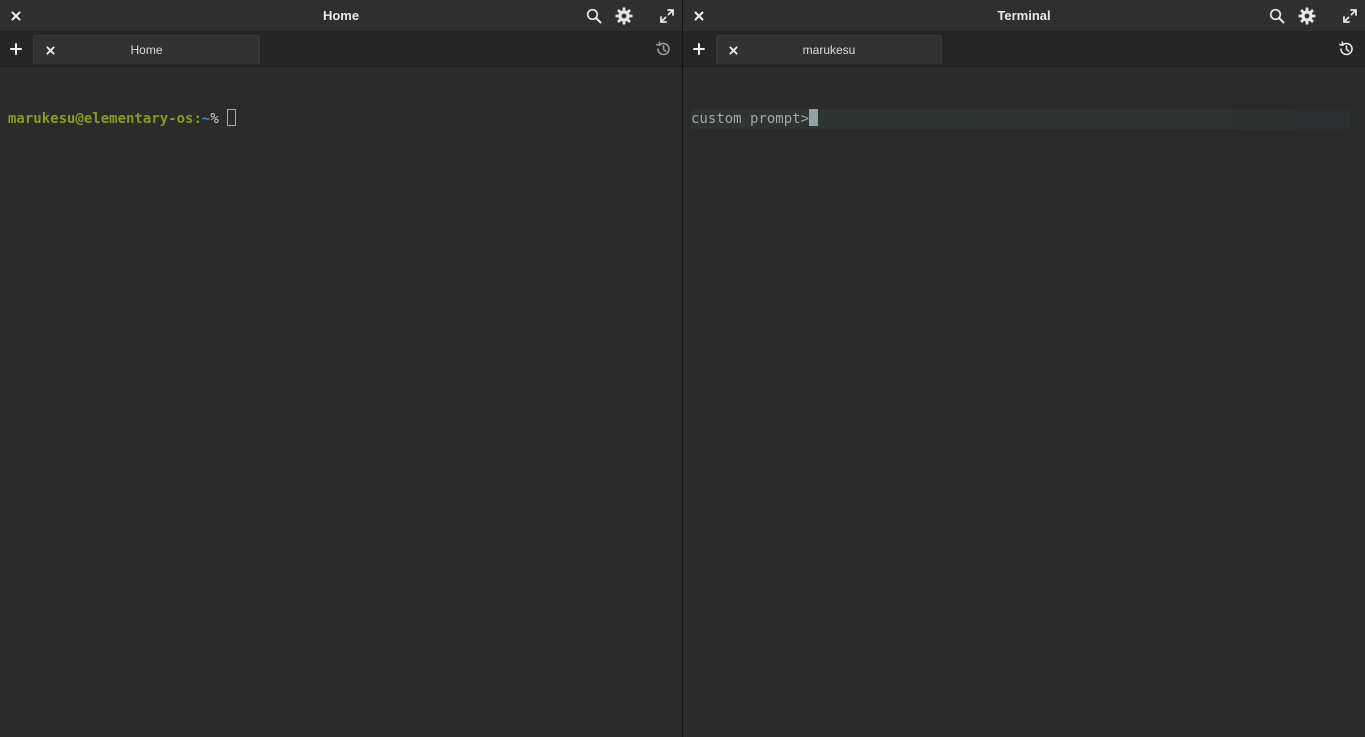 This screenshot has height=737, width=1365. I want to click on prompt-symbol: %, so click(214, 119).